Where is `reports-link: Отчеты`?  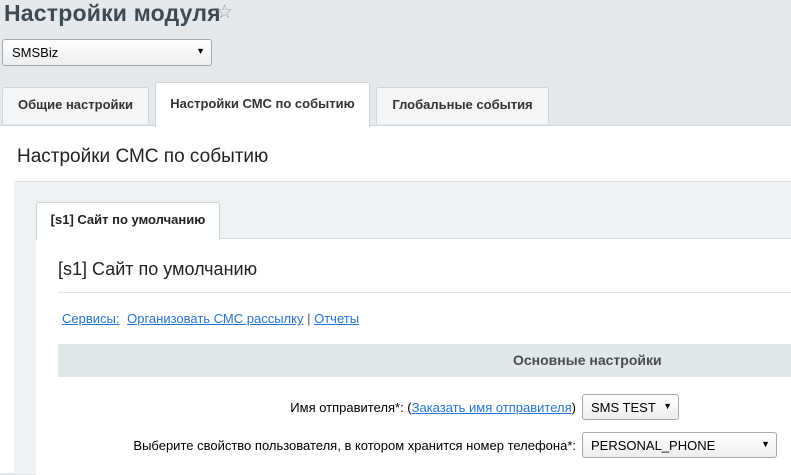
reports-link: Отчеты is located at coordinates (336, 318).